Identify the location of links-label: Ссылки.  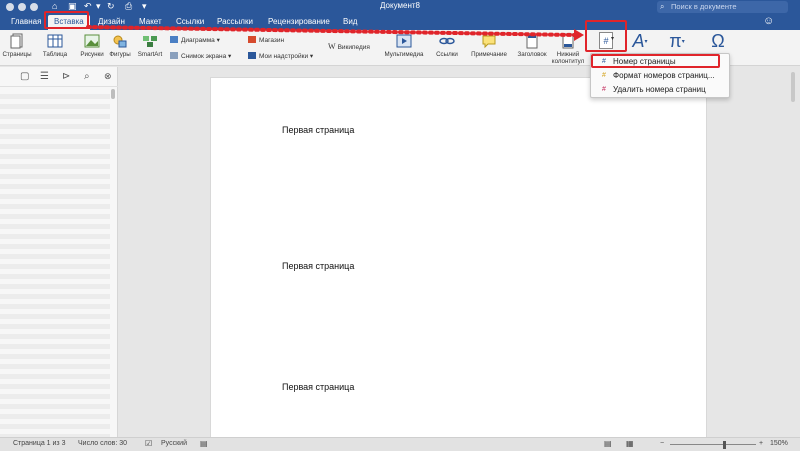
(447, 54).